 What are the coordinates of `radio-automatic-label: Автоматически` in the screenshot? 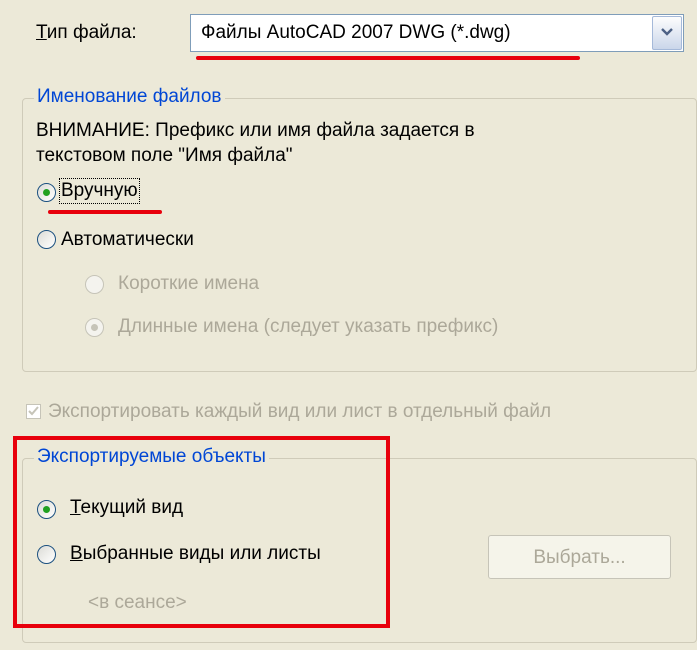 It's located at (127, 240).